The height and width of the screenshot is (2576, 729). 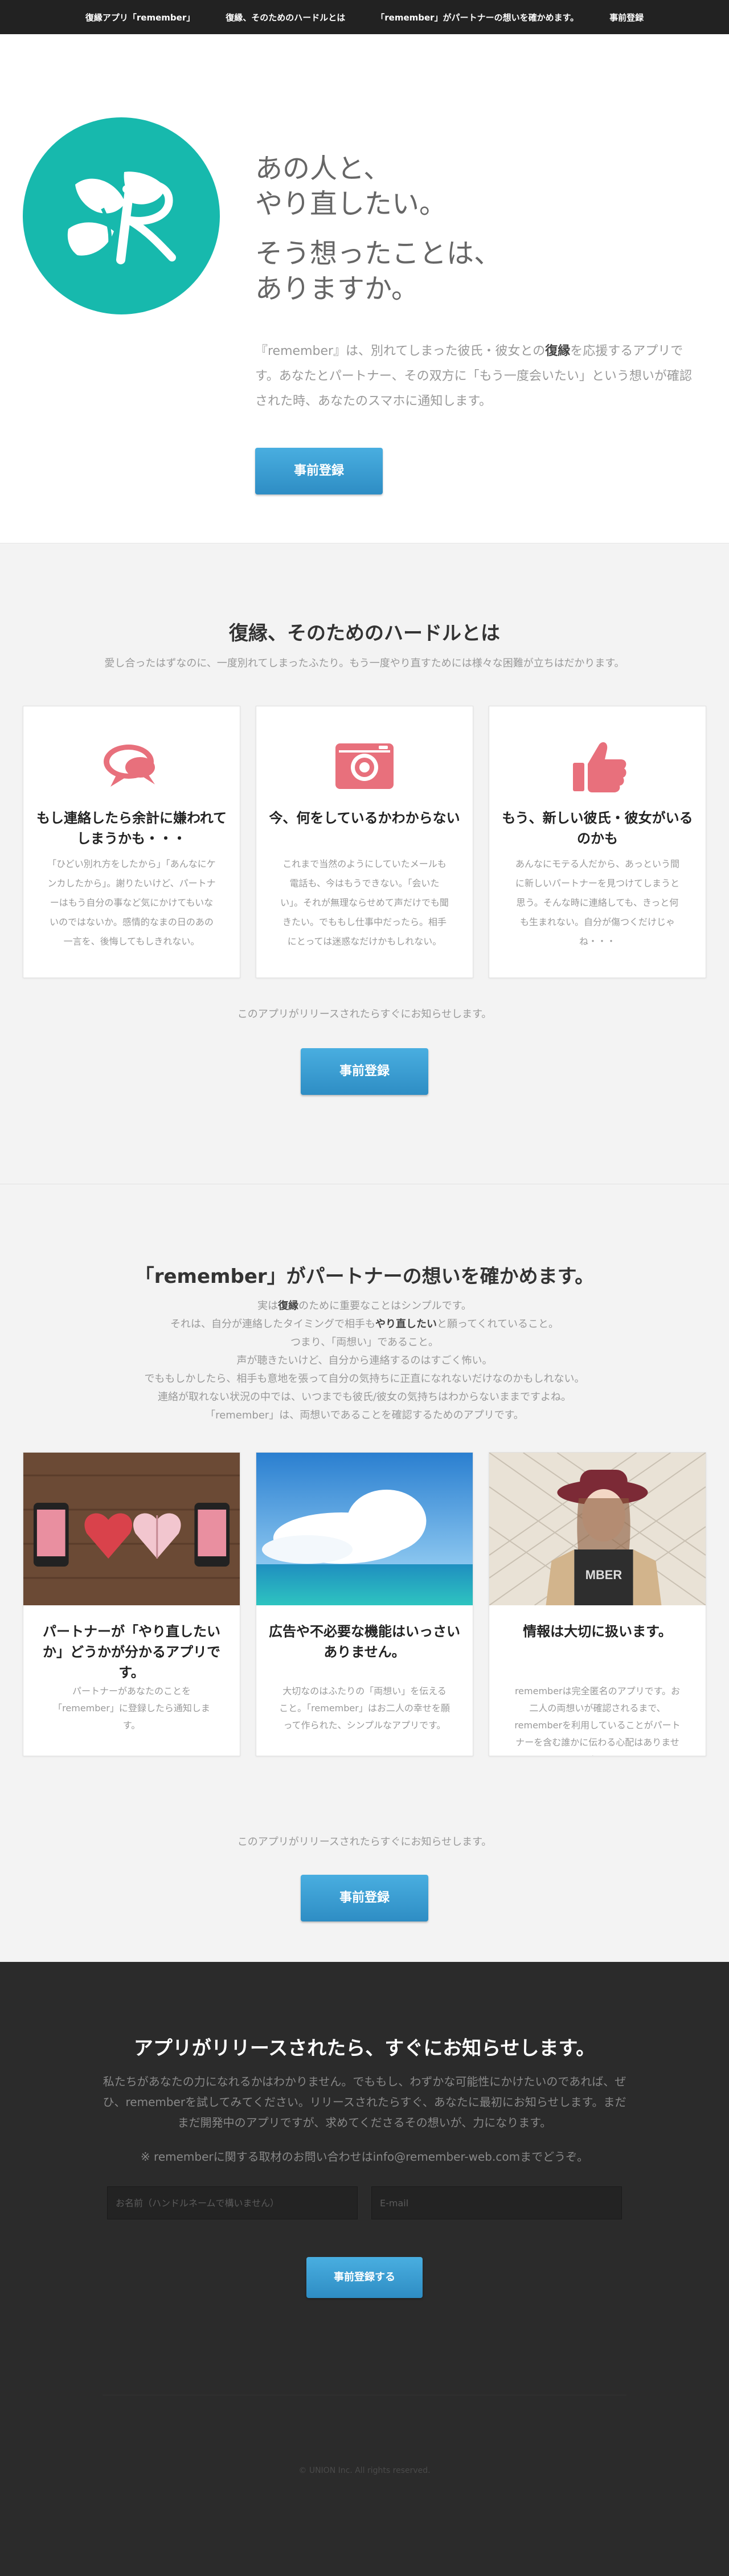 I want to click on hurdle-card-1-title: もし連絡したら余計に嫌われてしまうかも・・・, so click(x=131, y=828).